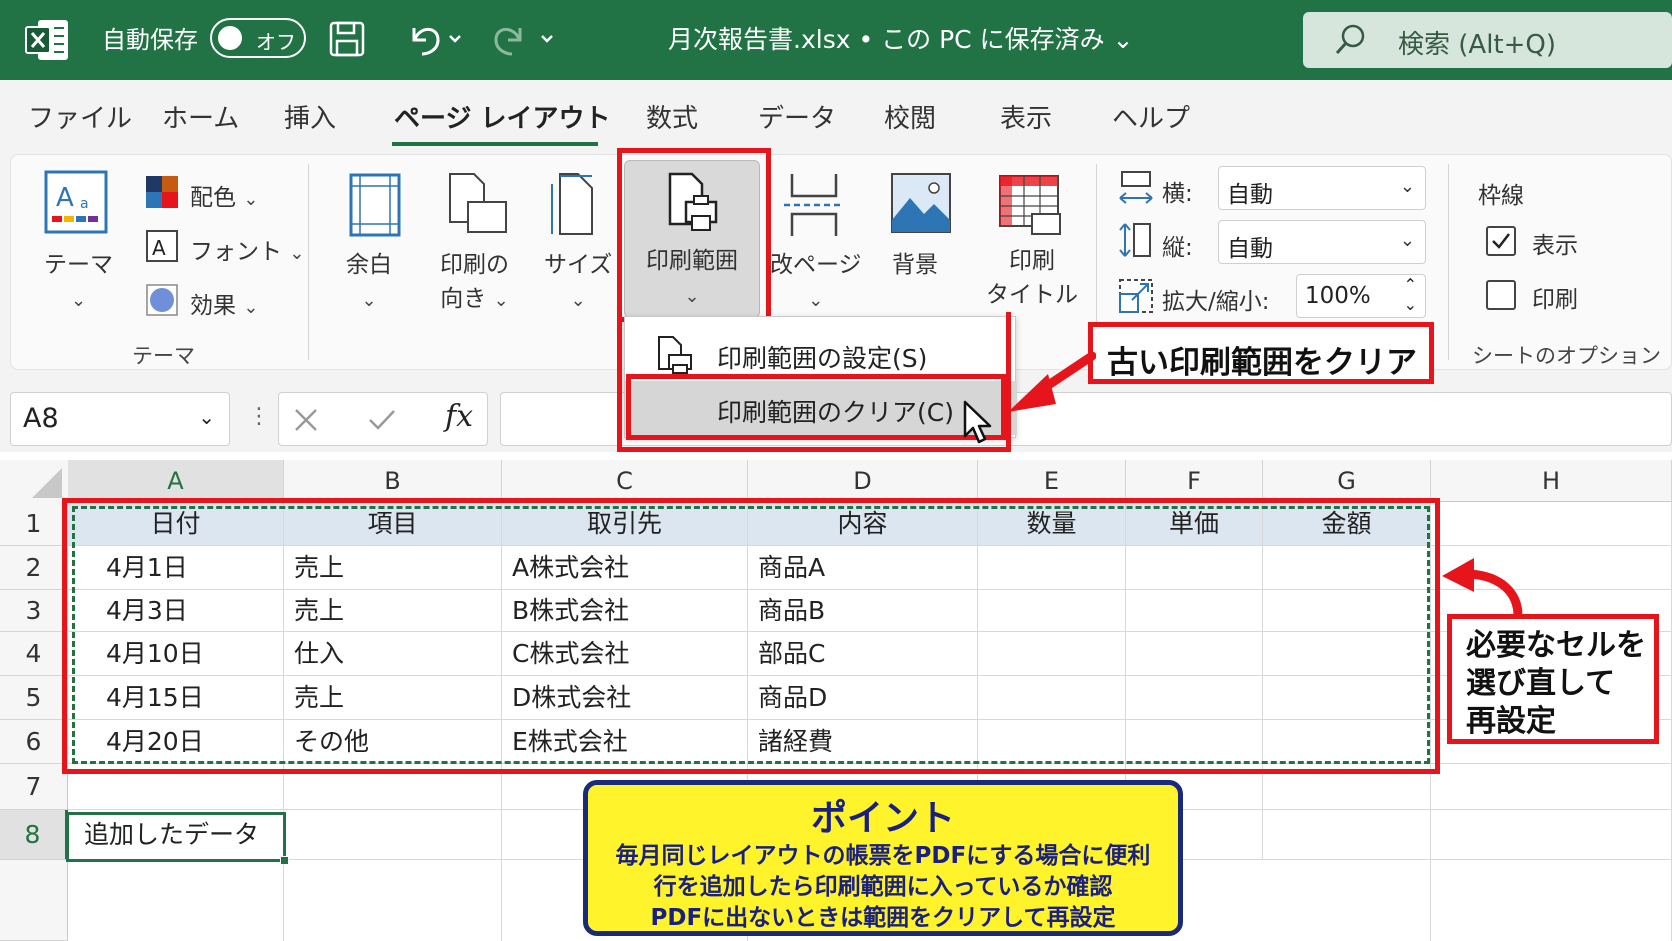 This screenshot has width=1672, height=941. I want to click on gridlines-print-label: 印刷, so click(1555, 300).